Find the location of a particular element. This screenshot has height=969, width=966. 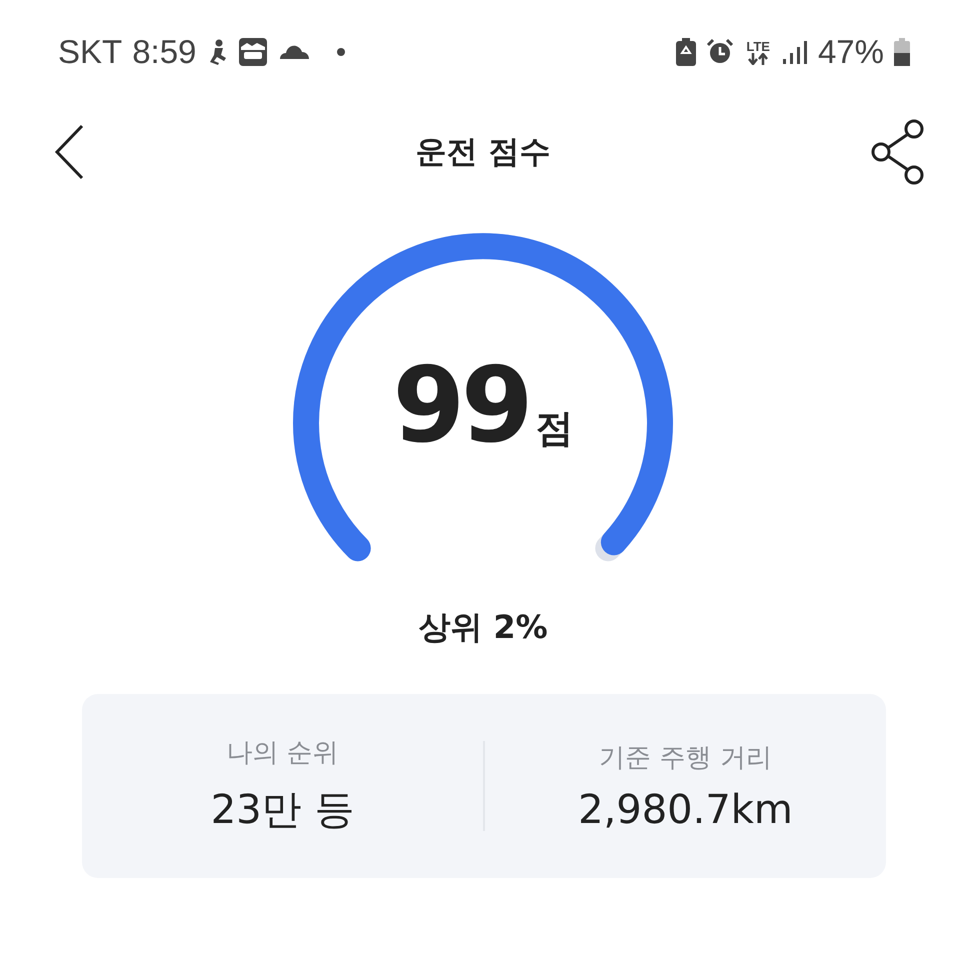

carrier-text: SKT is located at coordinates (90, 52).